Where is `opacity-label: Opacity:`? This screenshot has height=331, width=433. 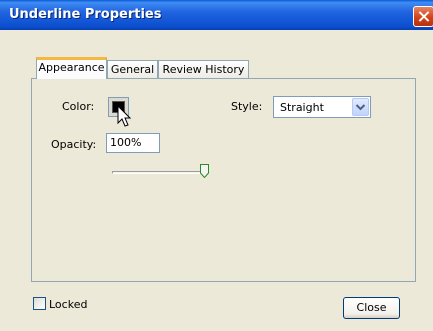
opacity-label: Opacity: is located at coordinates (74, 144).